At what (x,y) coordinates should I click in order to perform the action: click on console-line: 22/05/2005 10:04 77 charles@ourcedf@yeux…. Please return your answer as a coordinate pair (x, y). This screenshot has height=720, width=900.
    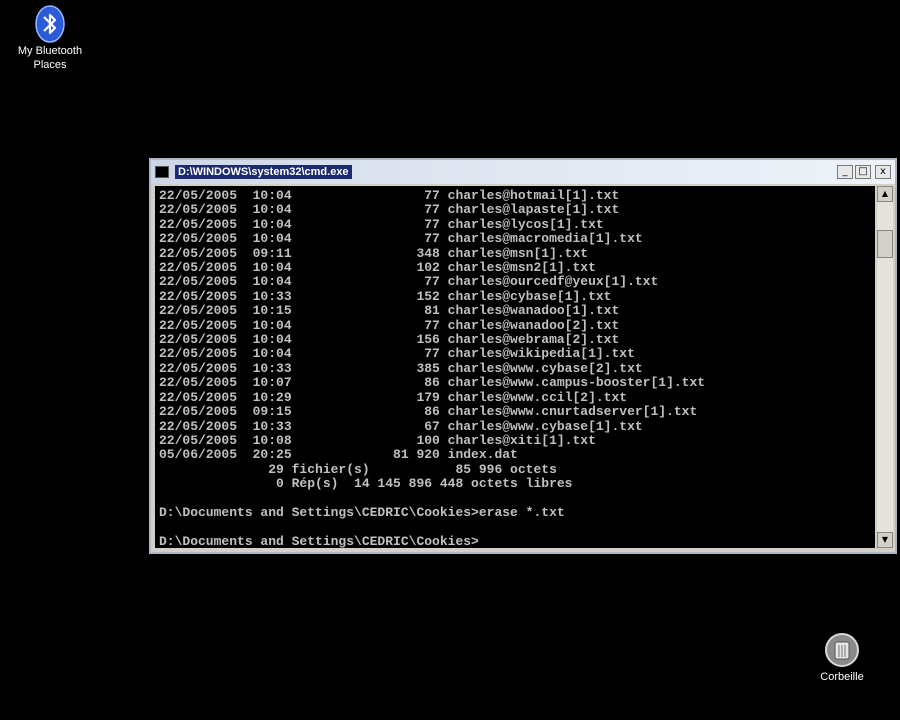
    Looking at the image, I should click on (409, 282).